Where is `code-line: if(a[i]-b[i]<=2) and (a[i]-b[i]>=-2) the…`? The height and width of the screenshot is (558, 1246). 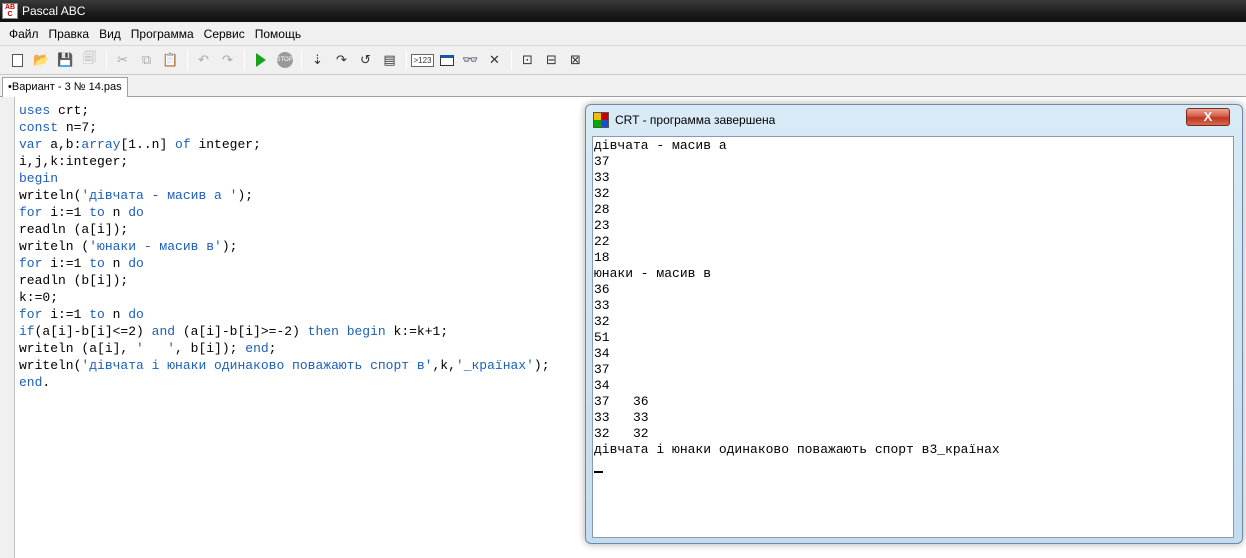
code-line: if(a[i]-b[i]<=2) and (a[i]-b[i]>=-2) the… is located at coordinates (284, 331).